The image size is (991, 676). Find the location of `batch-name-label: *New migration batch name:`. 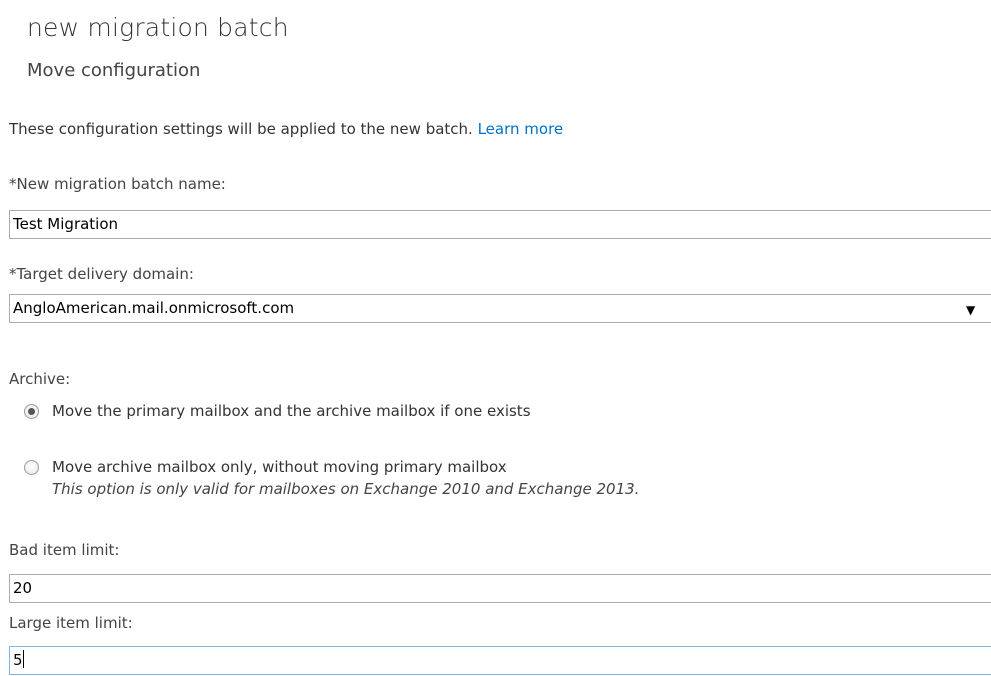

batch-name-label: *New migration batch name: is located at coordinates (117, 184).